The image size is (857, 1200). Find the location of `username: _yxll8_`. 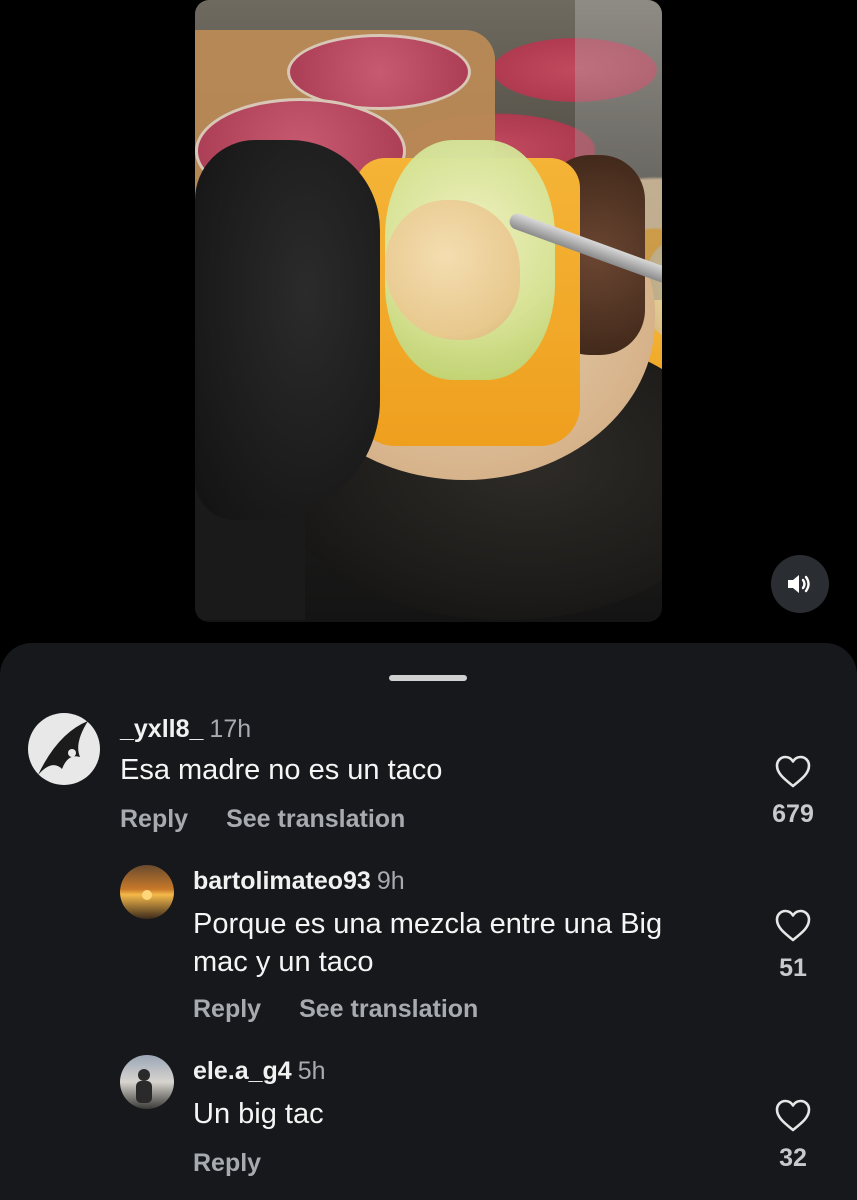

username: _yxll8_ is located at coordinates (161, 729).